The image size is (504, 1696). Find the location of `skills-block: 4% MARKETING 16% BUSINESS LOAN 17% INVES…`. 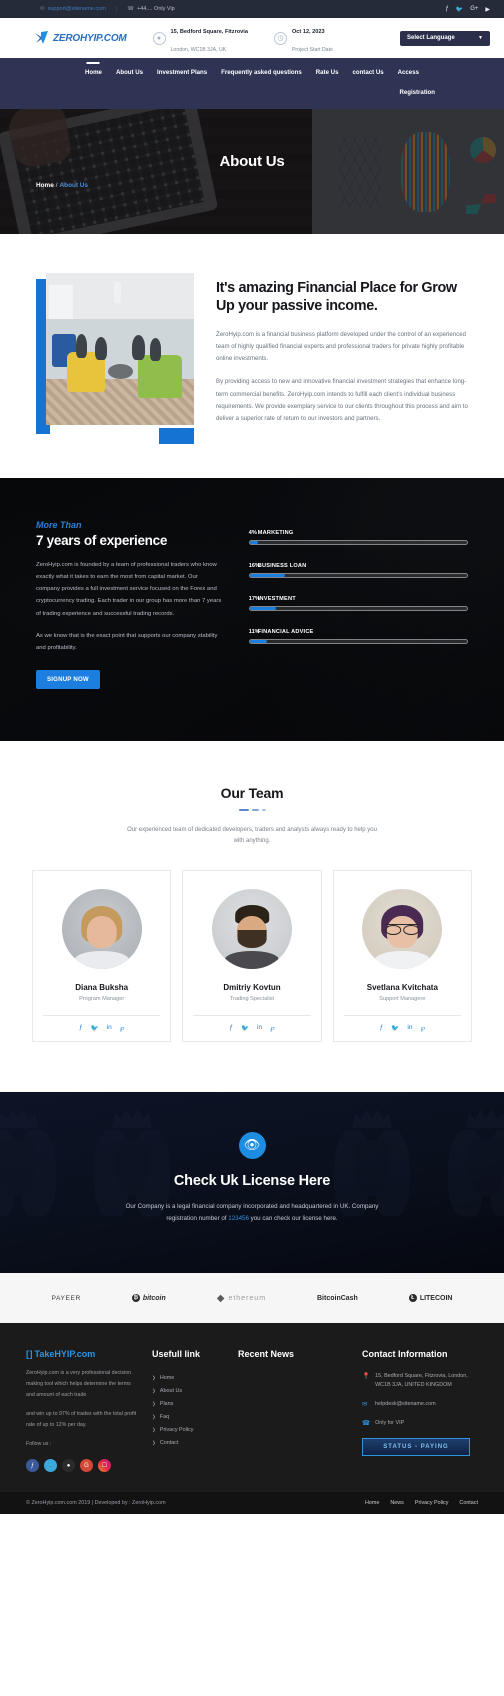

skills-block: 4% MARKETING 16% BUSINESS LOAN 17% INVES… is located at coordinates (358, 604).